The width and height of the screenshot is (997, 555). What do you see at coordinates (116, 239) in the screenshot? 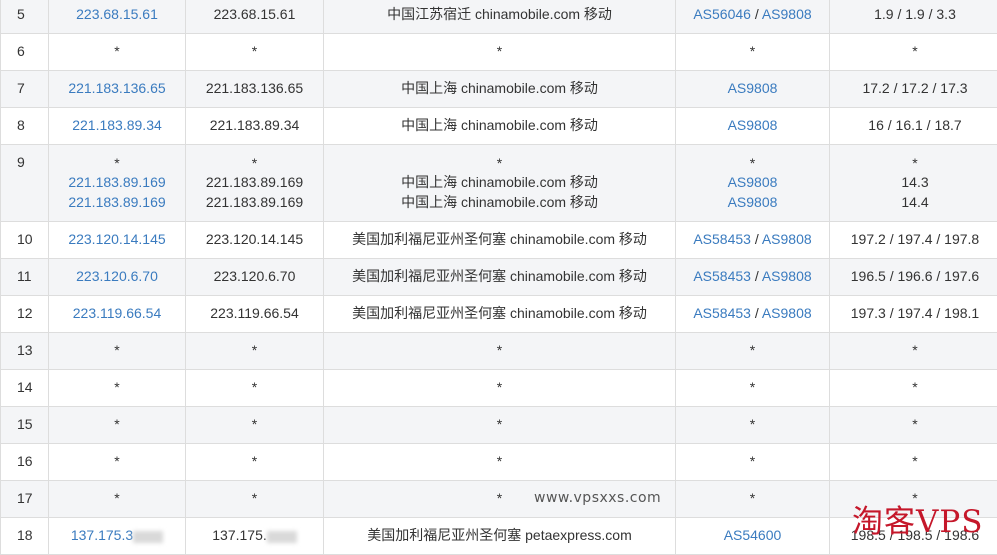
I see `ip-link: 223.120.14.145` at bounding box center [116, 239].